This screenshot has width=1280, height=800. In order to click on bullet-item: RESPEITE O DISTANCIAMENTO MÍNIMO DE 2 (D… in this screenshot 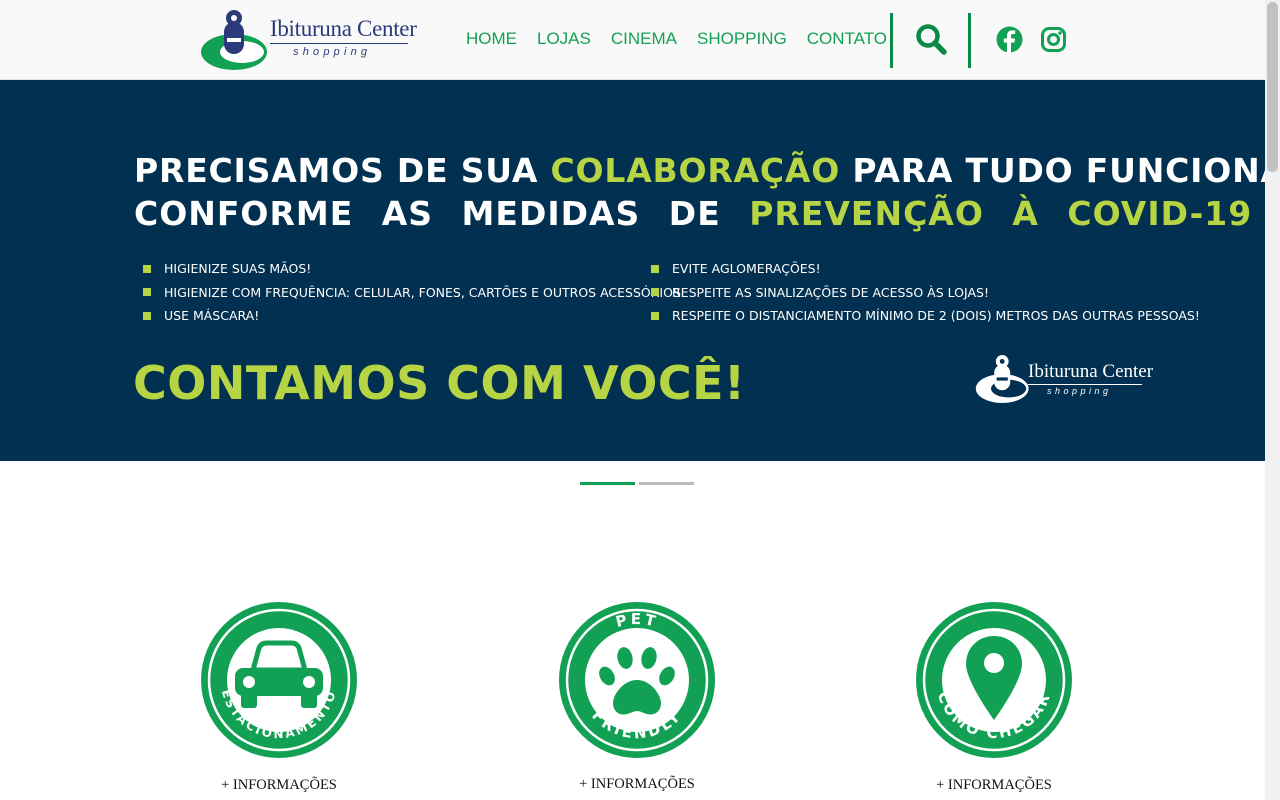, I will do `click(925, 316)`.